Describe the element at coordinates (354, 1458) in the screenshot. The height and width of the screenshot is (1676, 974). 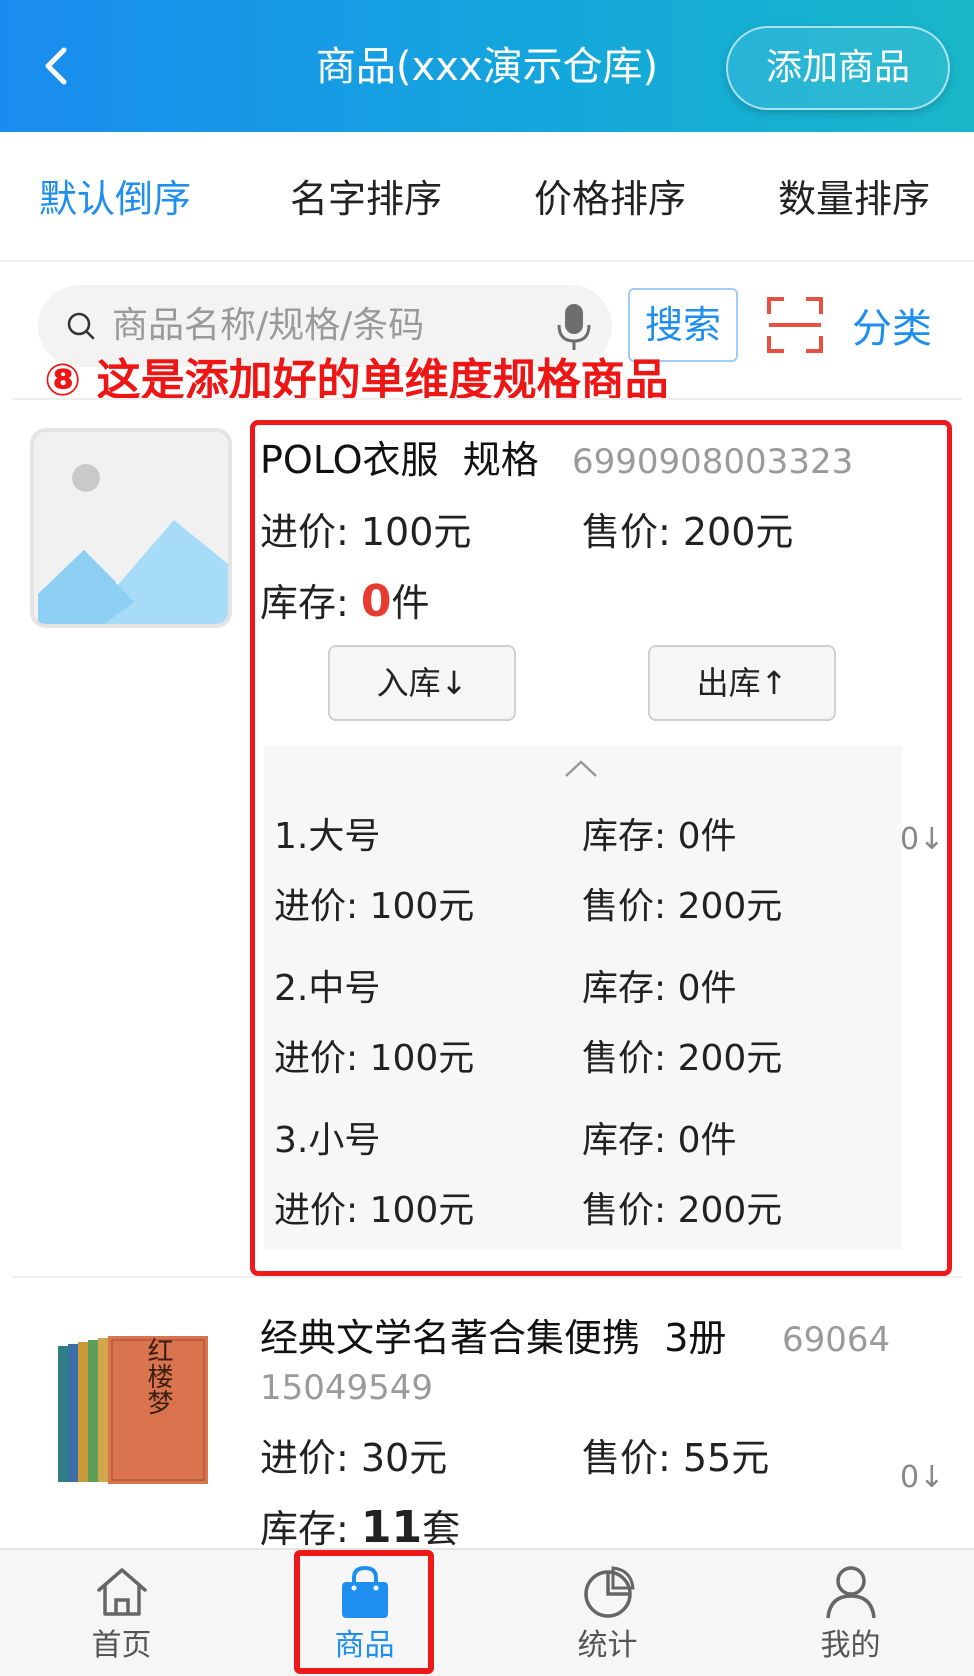
I see `purchase-price: 进价: 30元` at that location.